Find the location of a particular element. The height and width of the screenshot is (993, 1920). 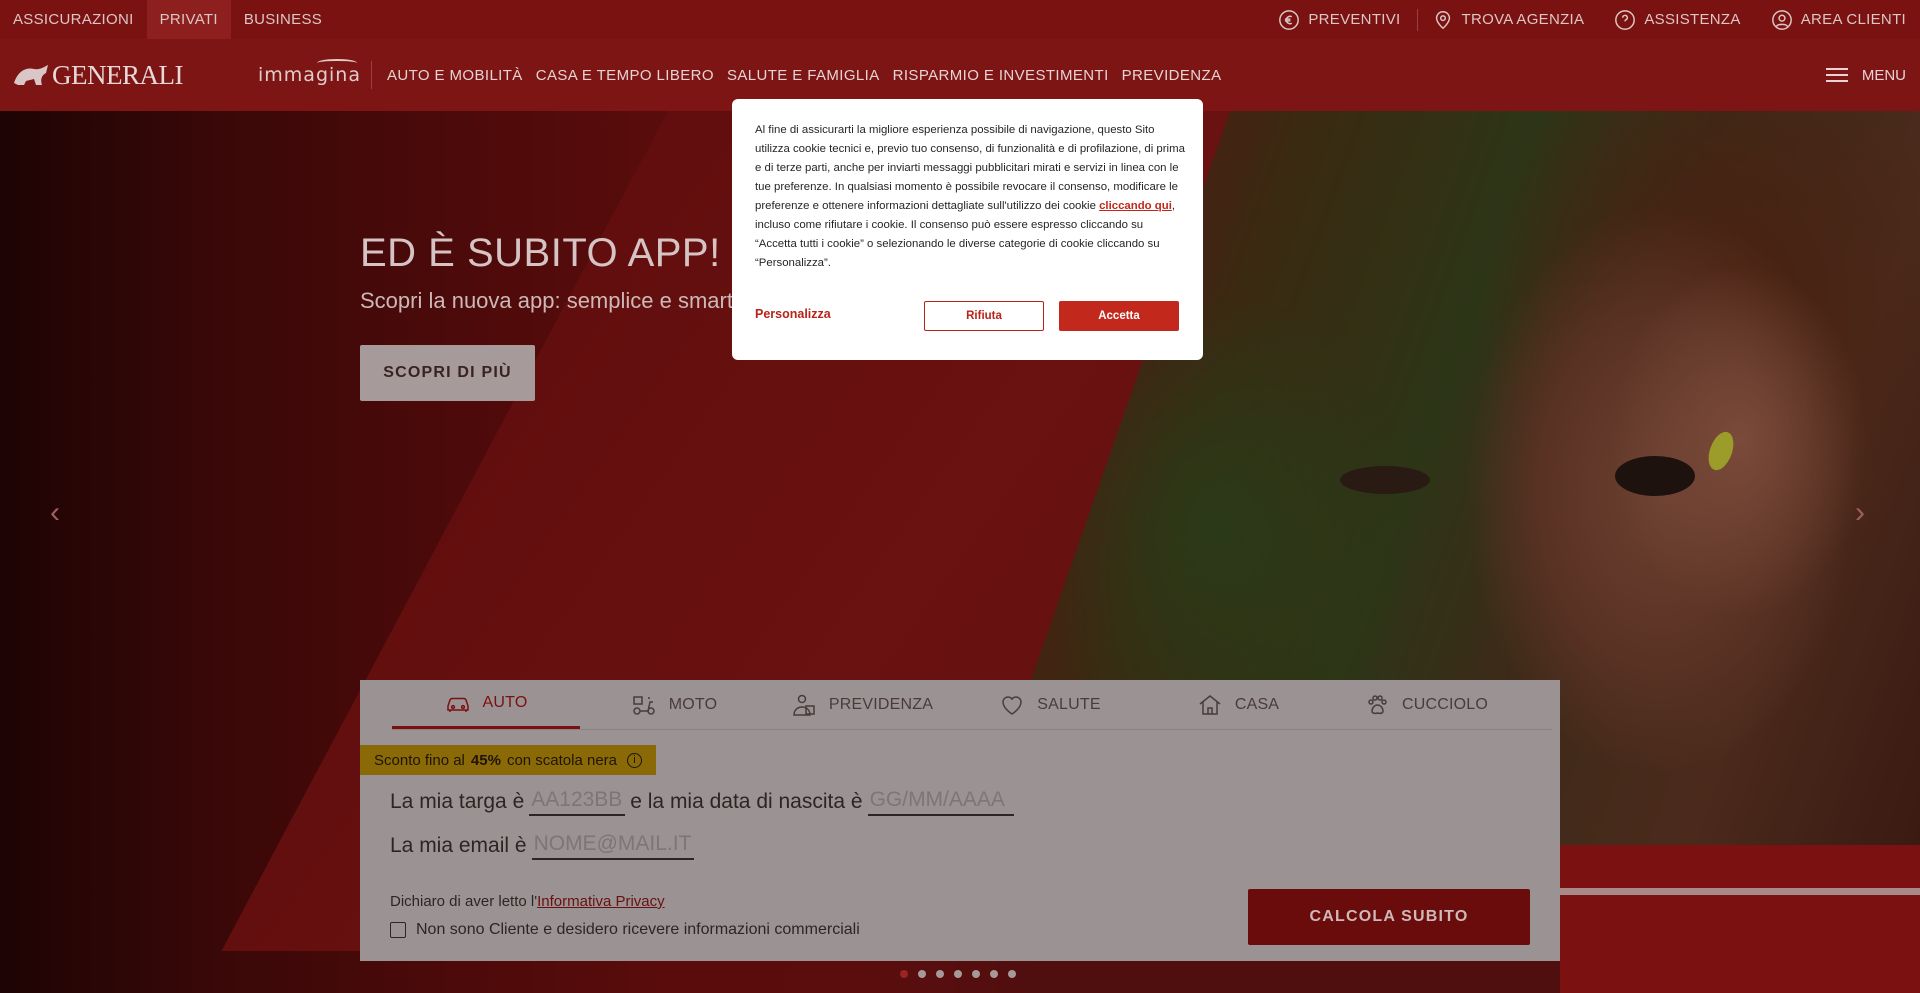

preventivi-link: PREVENTIVI is located at coordinates (1339, 20).